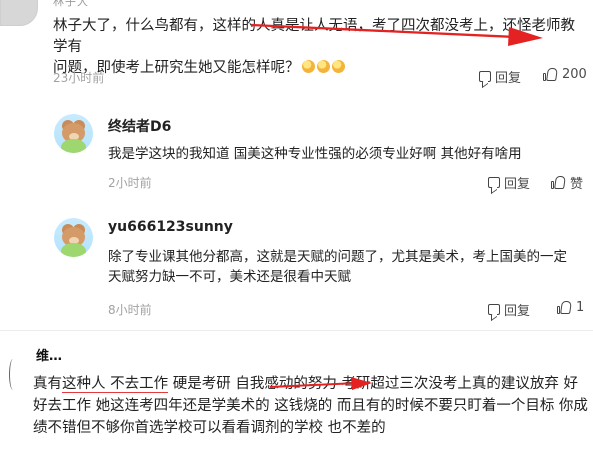 The width and height of the screenshot is (593, 450). What do you see at coordinates (47, 384) in the screenshot?
I see `bottom-comment-prefix: 真有` at bounding box center [47, 384].